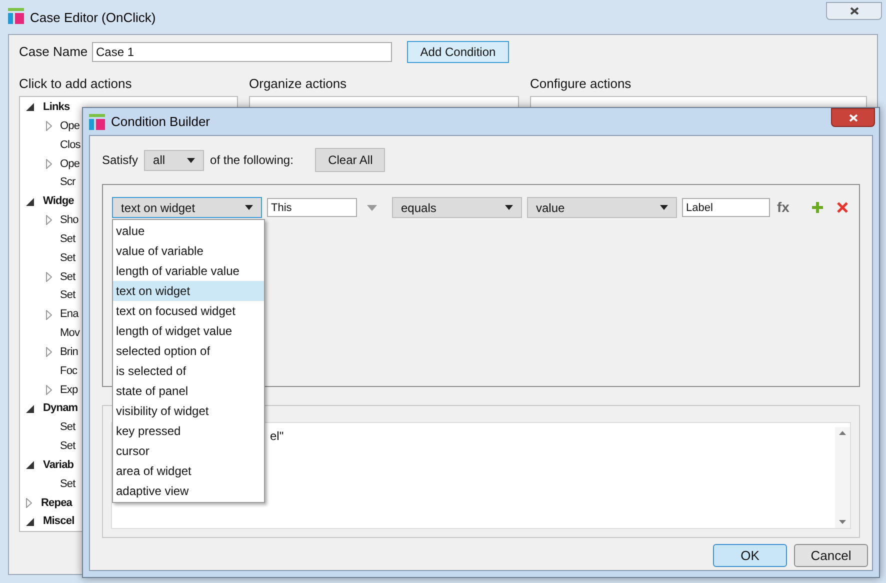  I want to click on satisfy-label: Satisfy, so click(120, 160).